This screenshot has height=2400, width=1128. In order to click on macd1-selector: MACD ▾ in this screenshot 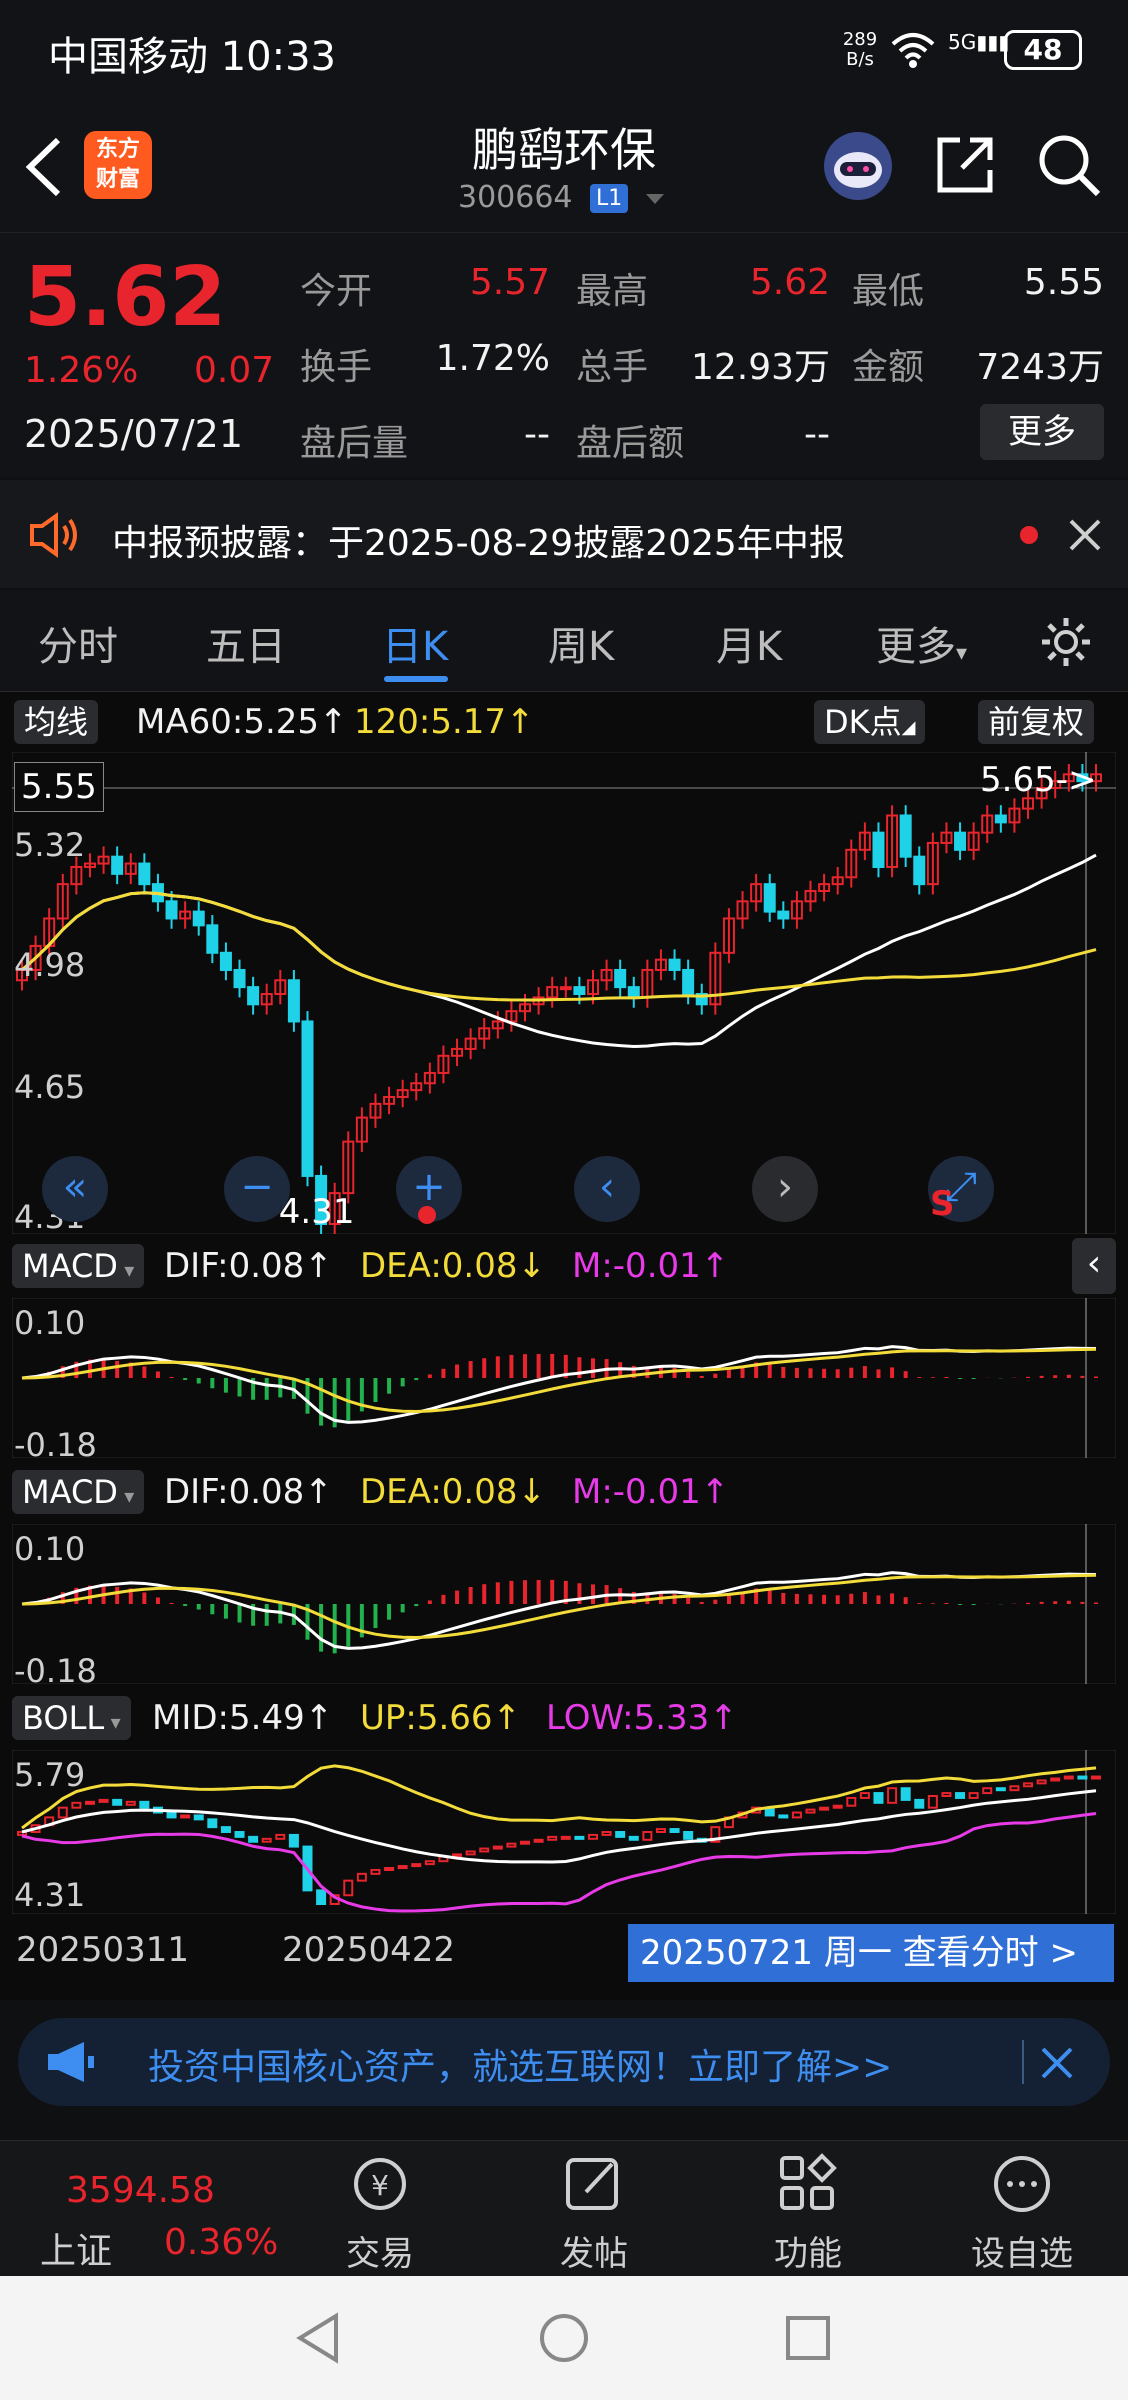, I will do `click(78, 1266)`.